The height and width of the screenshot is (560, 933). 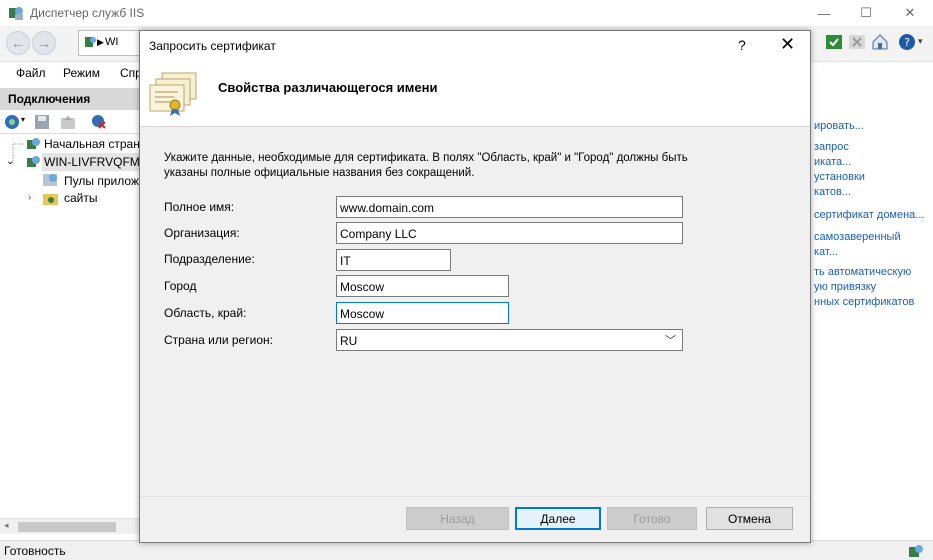 What do you see at coordinates (100, 42) in the screenshot?
I see `chevron-right-icon: ▶` at bounding box center [100, 42].